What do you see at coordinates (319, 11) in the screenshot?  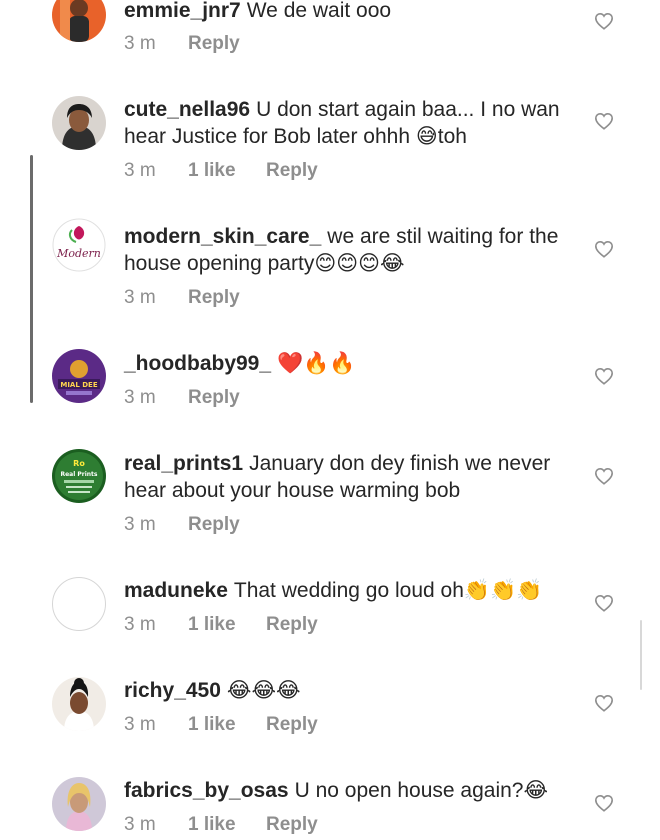 I see `comment-body: We de wait ooo` at bounding box center [319, 11].